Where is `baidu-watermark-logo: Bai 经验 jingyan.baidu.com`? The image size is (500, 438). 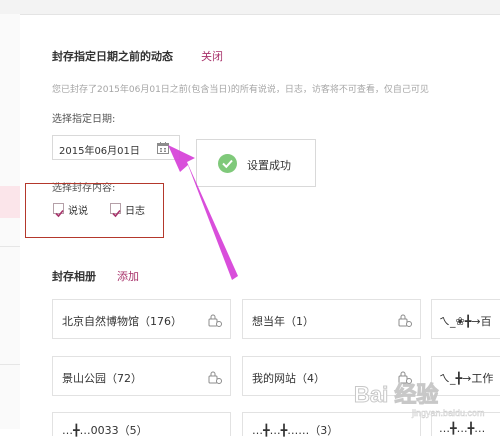
baidu-watermark-logo: Bai 经验 jingyan.baidu.com is located at coordinates (425, 399).